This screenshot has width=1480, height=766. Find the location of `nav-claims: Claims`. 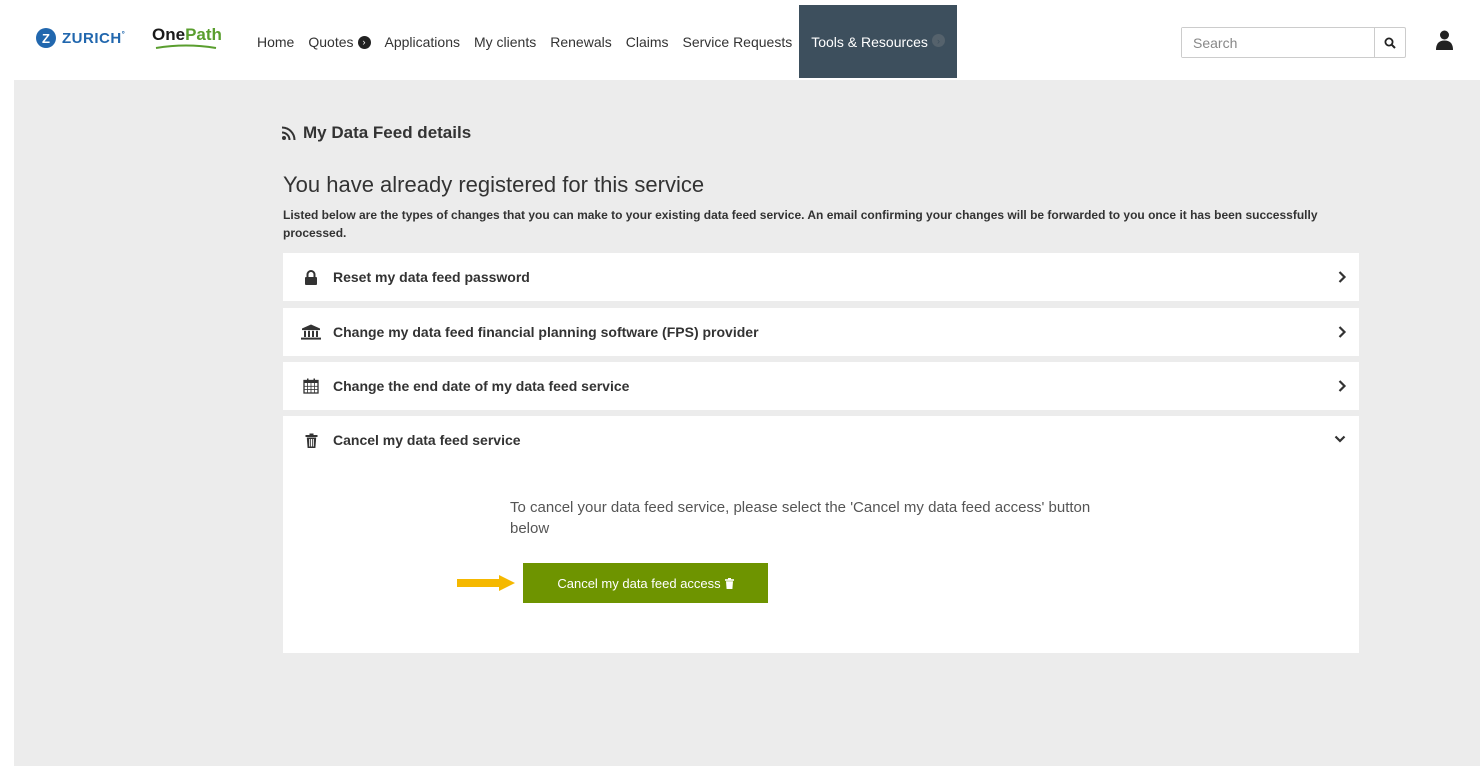

nav-claims: Claims is located at coordinates (647, 42).